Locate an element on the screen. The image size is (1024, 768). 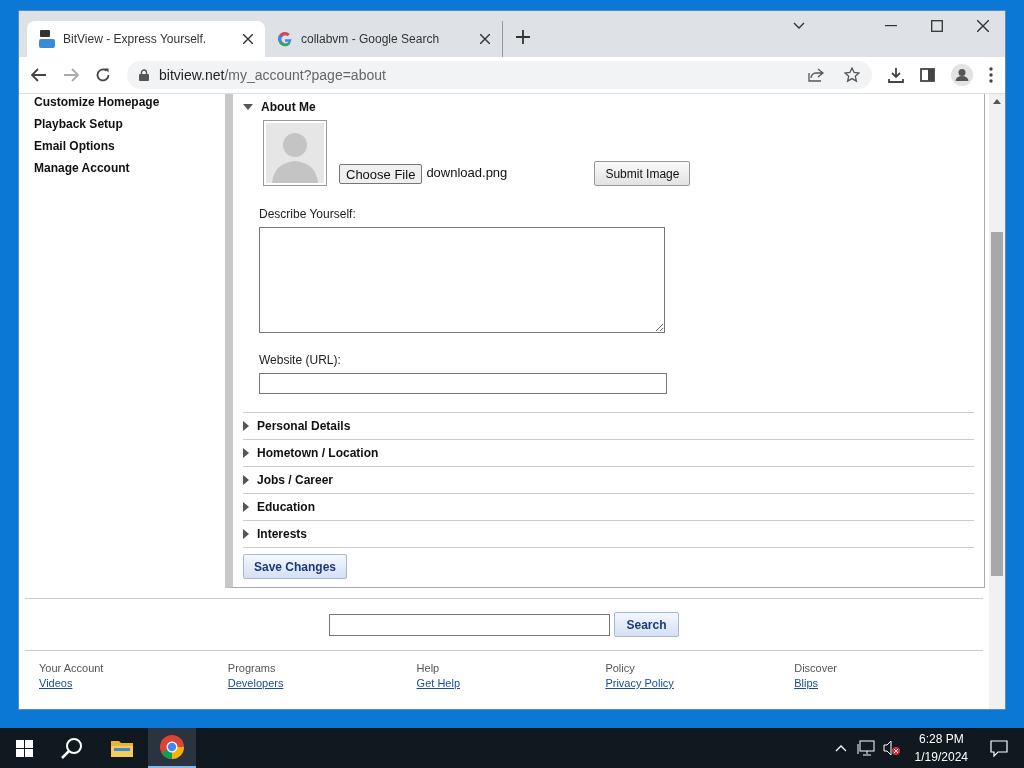
browser-tab: BitView - Express Yourself. is located at coordinates (146, 39).